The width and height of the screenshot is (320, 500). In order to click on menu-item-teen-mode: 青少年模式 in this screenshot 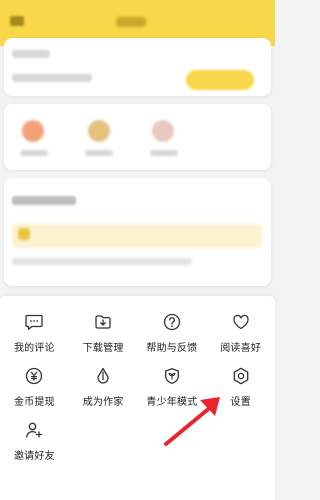, I will do `click(172, 389)`.